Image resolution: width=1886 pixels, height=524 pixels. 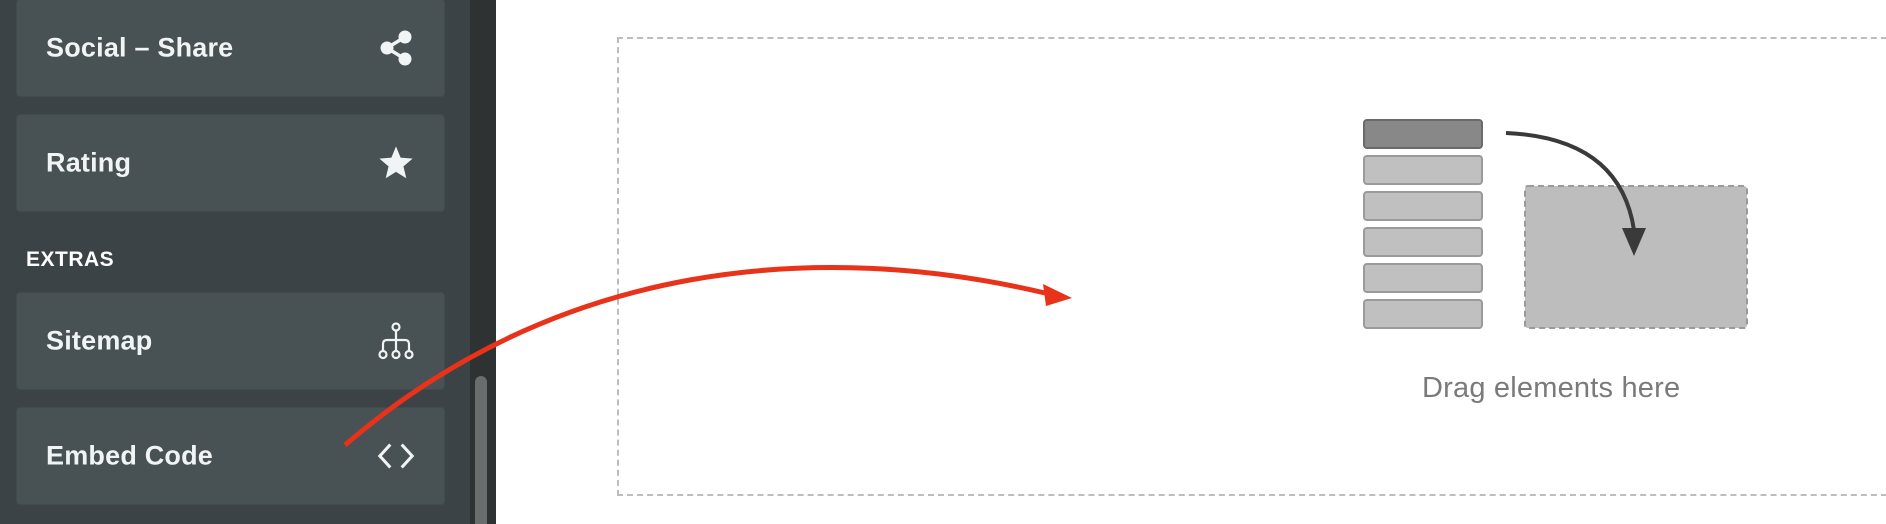 I want to click on share-icon, so click(x=396, y=48).